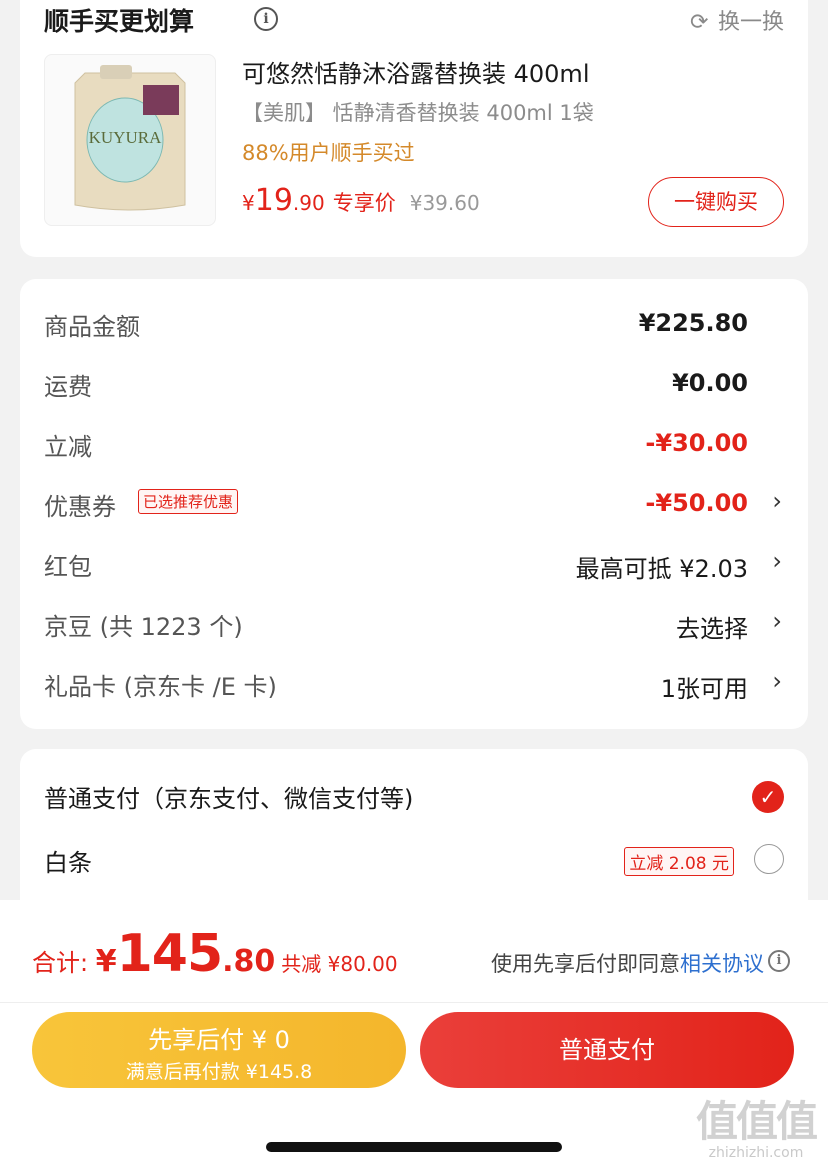  What do you see at coordinates (308, 203) in the screenshot?
I see `price-decimal: .90` at bounding box center [308, 203].